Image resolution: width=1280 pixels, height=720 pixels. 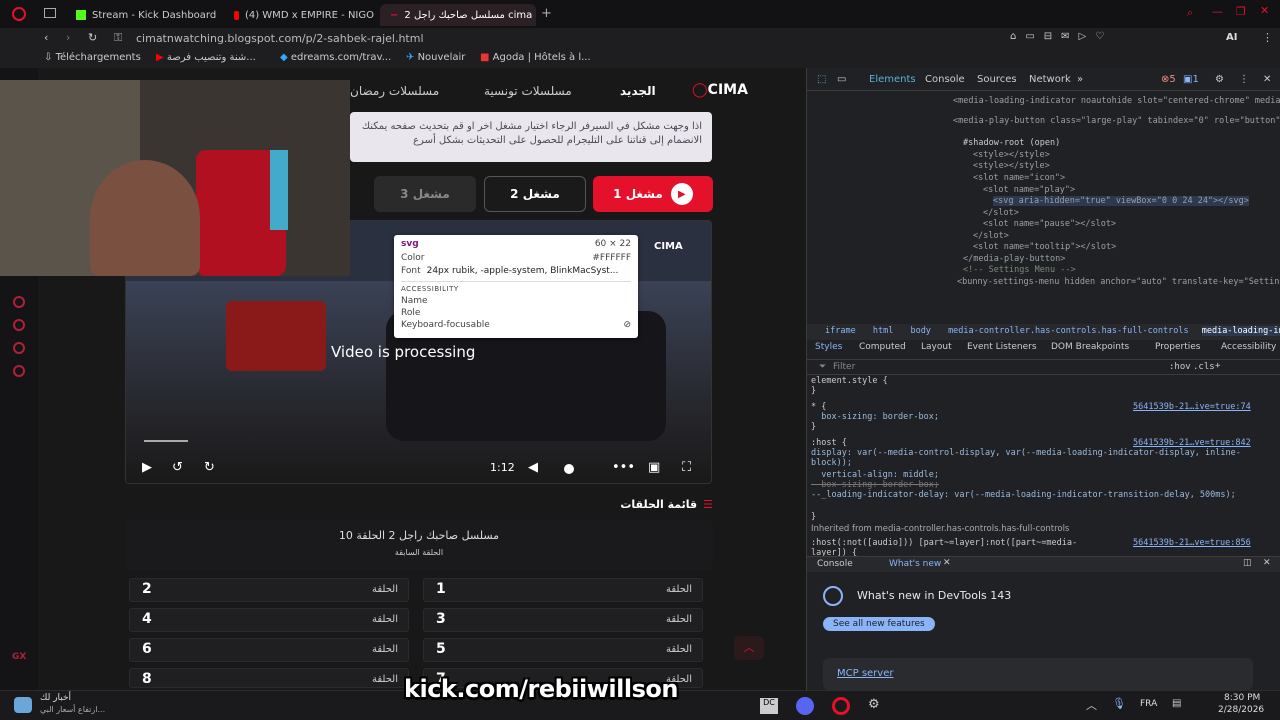 What do you see at coordinates (19, 325) in the screenshot?
I see `sidebar-history-icon` at bounding box center [19, 325].